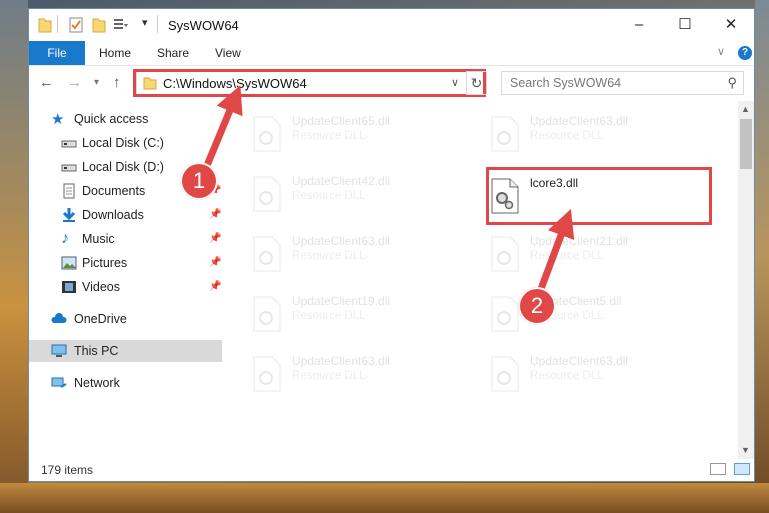 The width and height of the screenshot is (769, 513). Describe the element at coordinates (58, 119) in the screenshot. I see `star-icon: ★` at that location.